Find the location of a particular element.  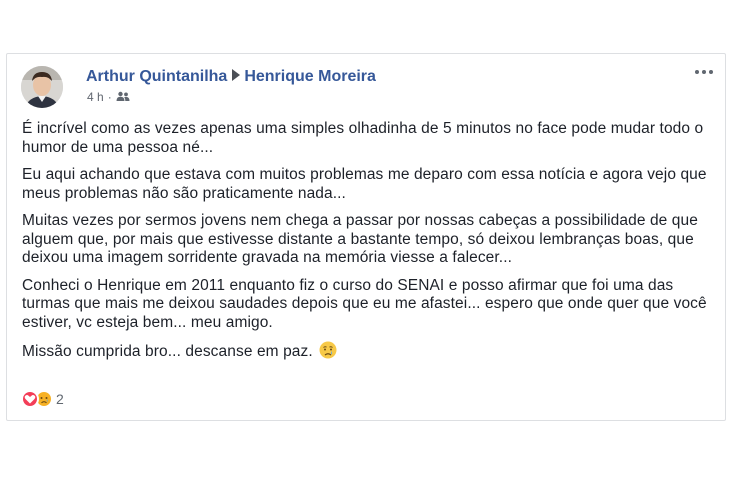

crying-face-icon is located at coordinates (328, 353).